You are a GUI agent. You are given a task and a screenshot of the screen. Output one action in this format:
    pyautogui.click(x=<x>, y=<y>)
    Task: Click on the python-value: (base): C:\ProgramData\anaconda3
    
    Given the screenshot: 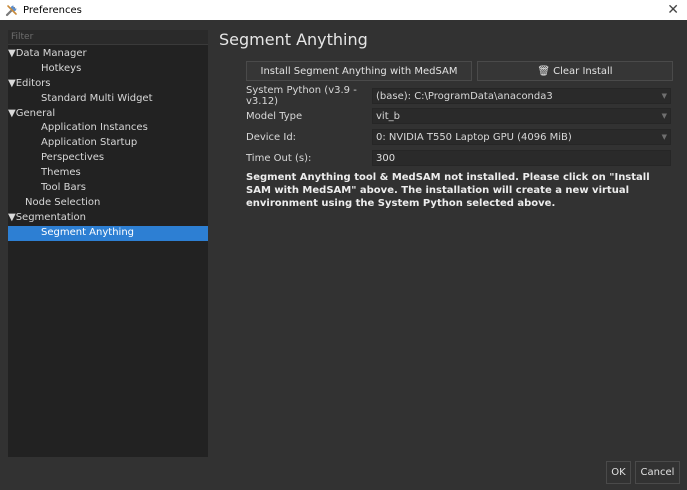 What is the action you would take?
    pyautogui.click(x=464, y=96)
    